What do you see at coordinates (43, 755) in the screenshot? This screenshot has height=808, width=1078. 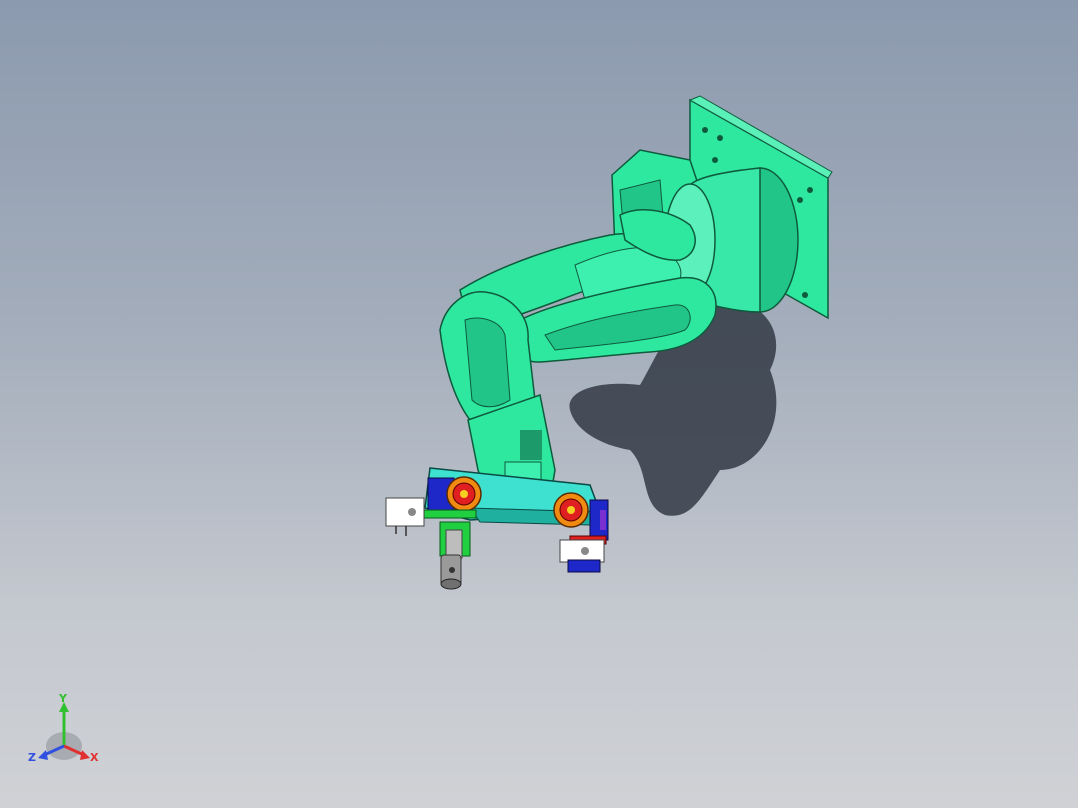 I see `z-axis-arrow` at bounding box center [43, 755].